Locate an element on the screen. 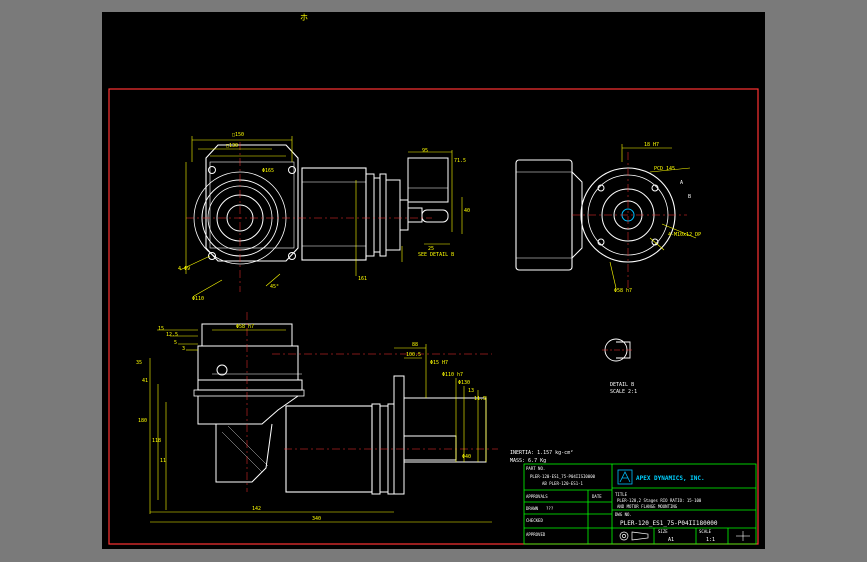 Image resolution: width=867 pixels, height=562 pixels. front-motor-block is located at coordinates (428, 180).